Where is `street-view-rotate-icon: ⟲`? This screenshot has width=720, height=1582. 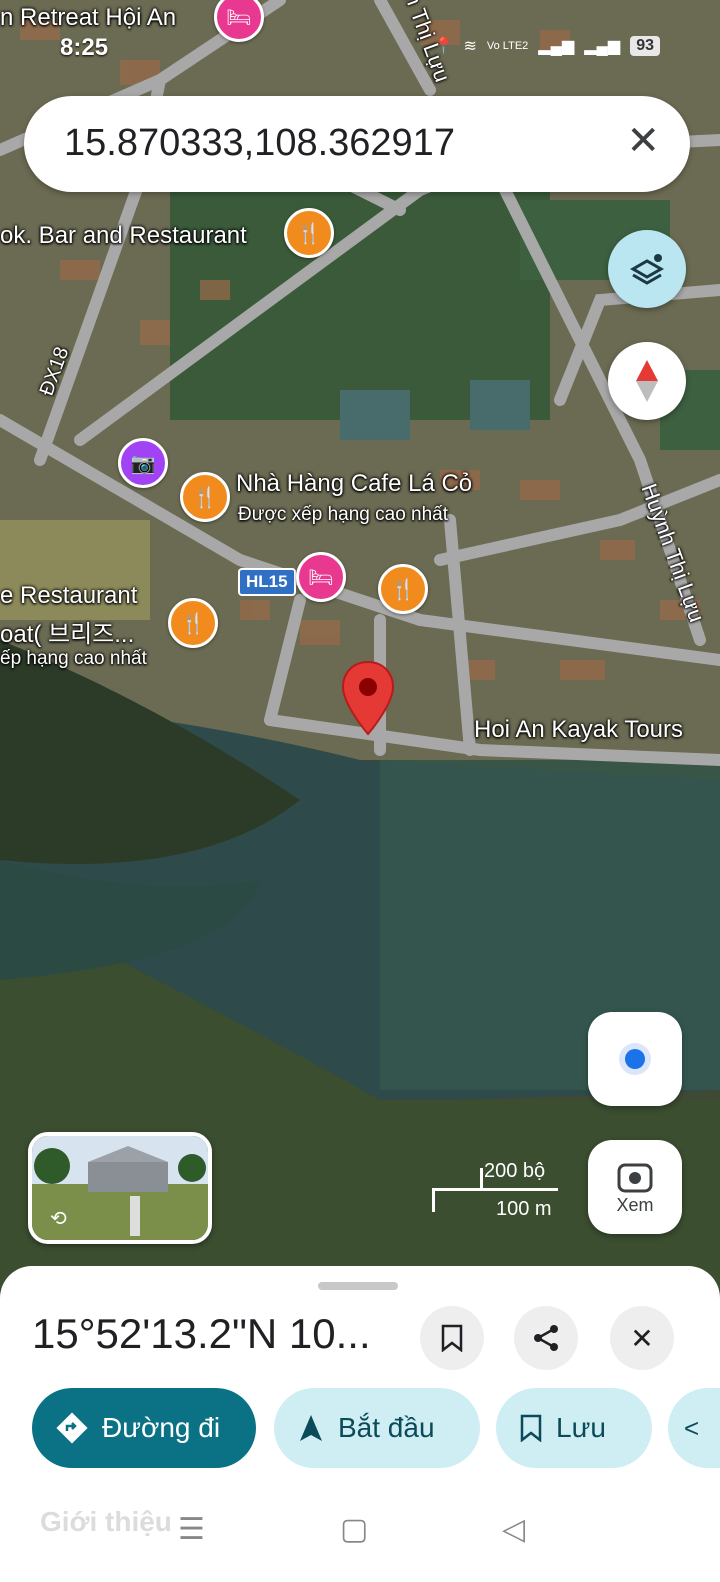 street-view-rotate-icon: ⟲ is located at coordinates (58, 1219).